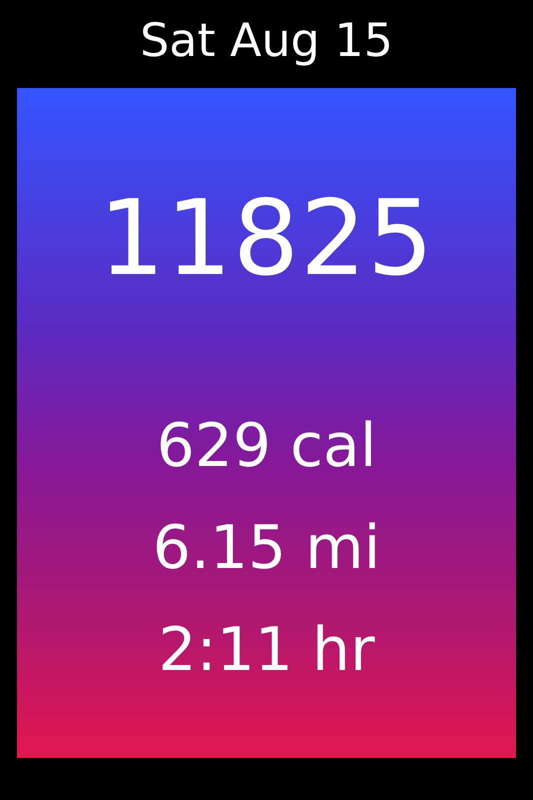  Describe the element at coordinates (267, 40) in the screenshot. I see `date-label: Sat Aug 15` at that location.